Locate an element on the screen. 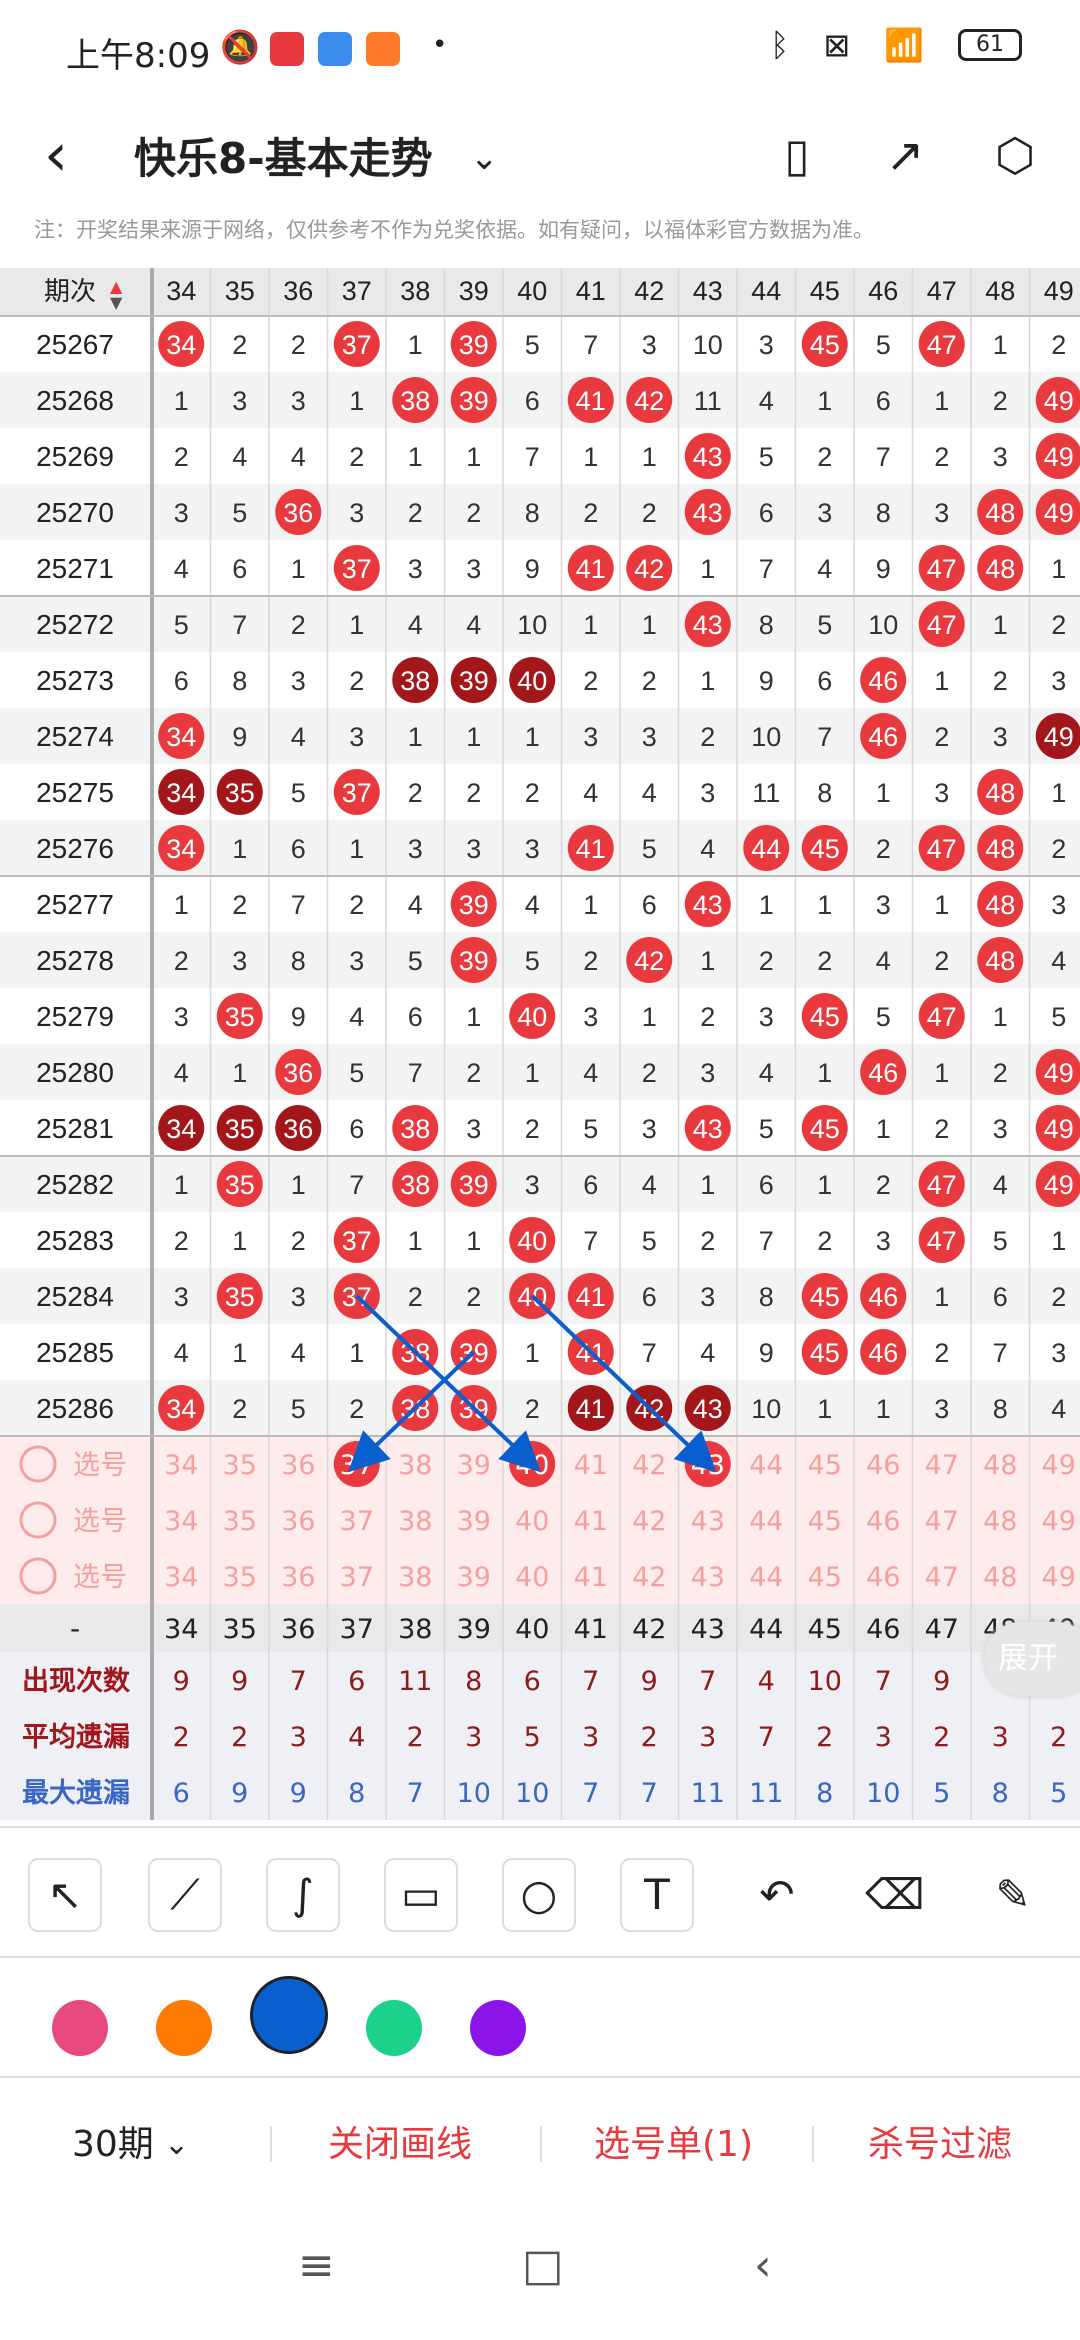 This screenshot has width=1080, height=2340. curve-tool-icon: ∫ is located at coordinates (303, 1895).